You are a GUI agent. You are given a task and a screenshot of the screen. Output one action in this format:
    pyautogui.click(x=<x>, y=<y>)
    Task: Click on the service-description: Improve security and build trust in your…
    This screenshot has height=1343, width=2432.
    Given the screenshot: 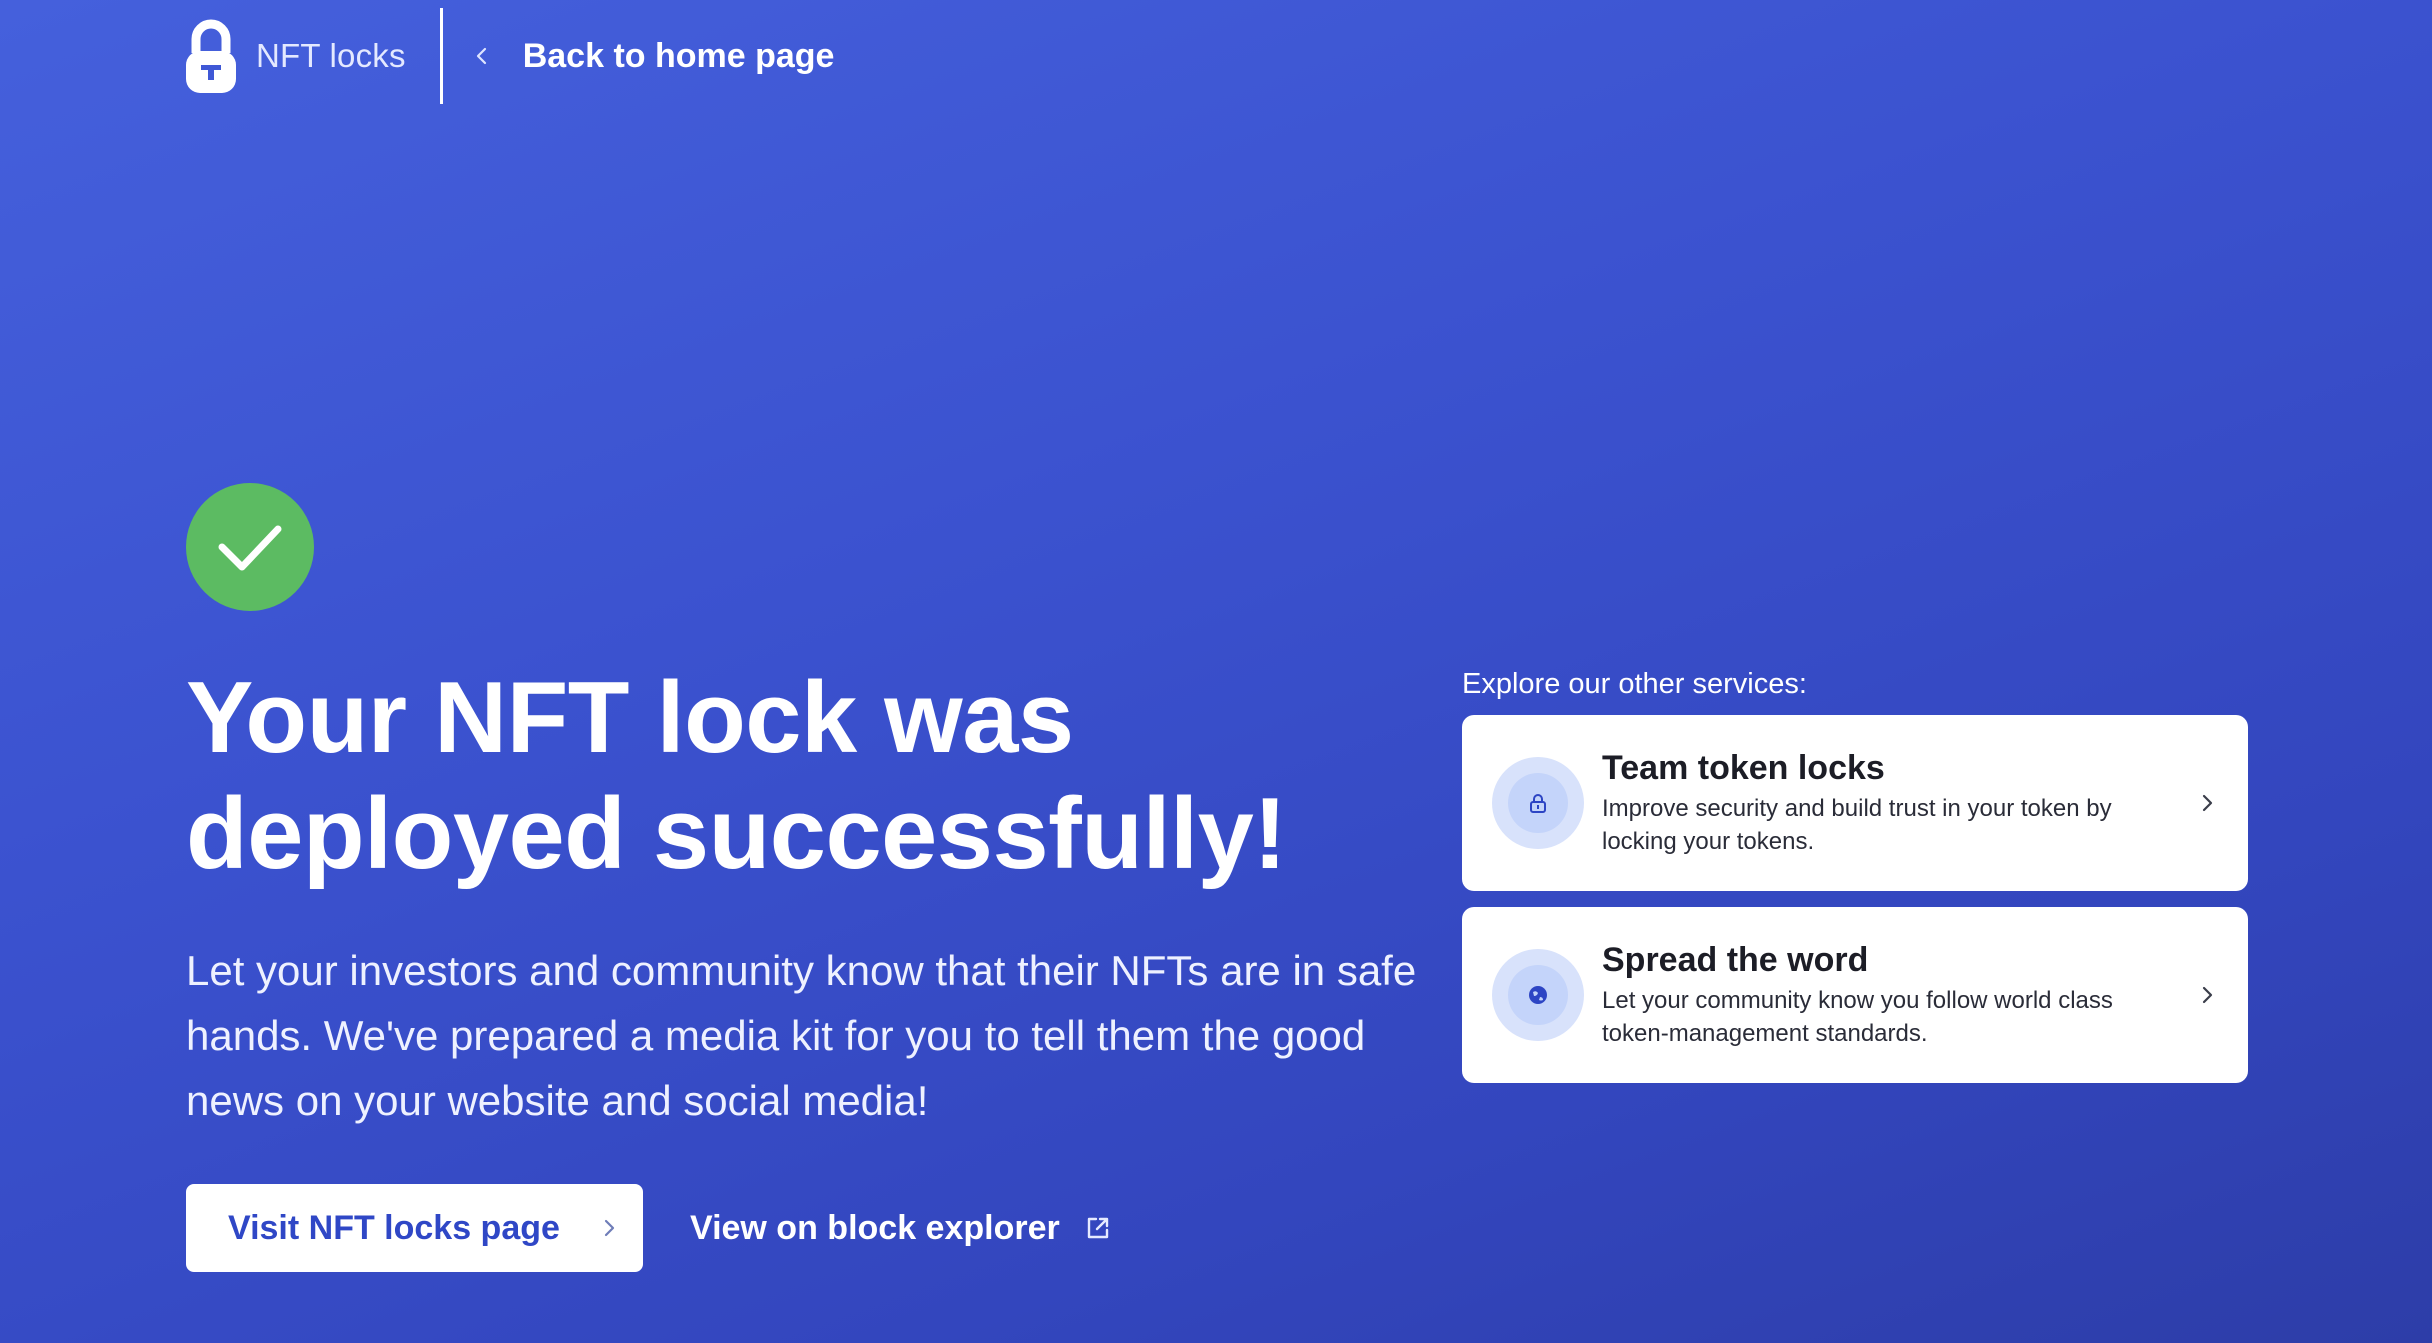 What is the action you would take?
    pyautogui.click(x=1857, y=825)
    